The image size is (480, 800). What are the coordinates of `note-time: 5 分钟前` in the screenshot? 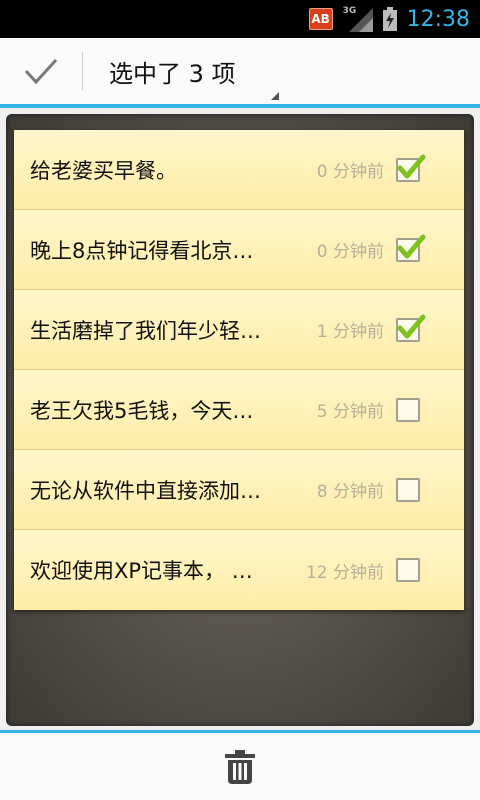 It's located at (350, 412).